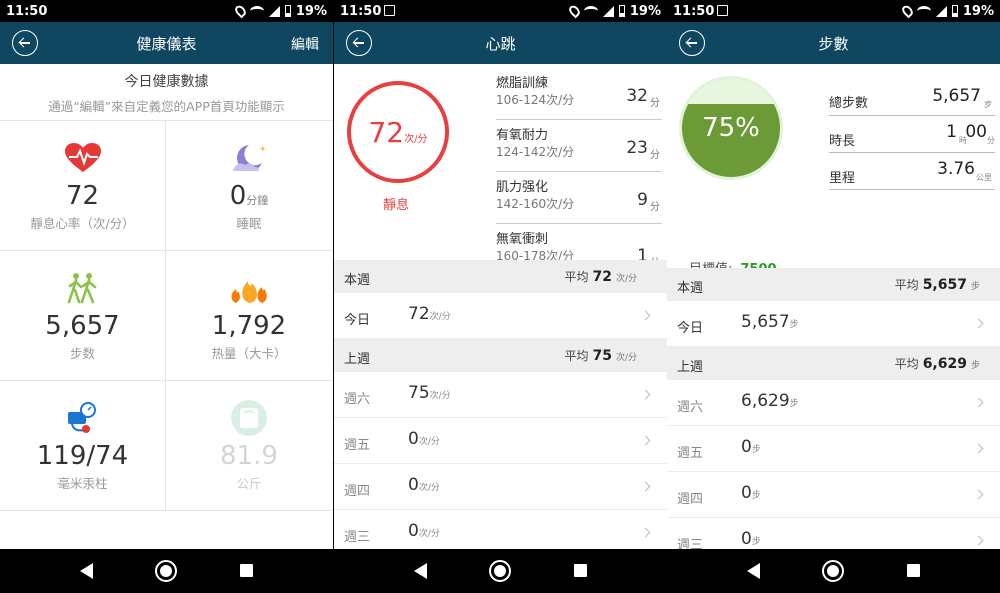 Image resolution: width=1000 pixels, height=593 pixels. What do you see at coordinates (690, 407) in the screenshot?
I see `row-day: 週六` at bounding box center [690, 407].